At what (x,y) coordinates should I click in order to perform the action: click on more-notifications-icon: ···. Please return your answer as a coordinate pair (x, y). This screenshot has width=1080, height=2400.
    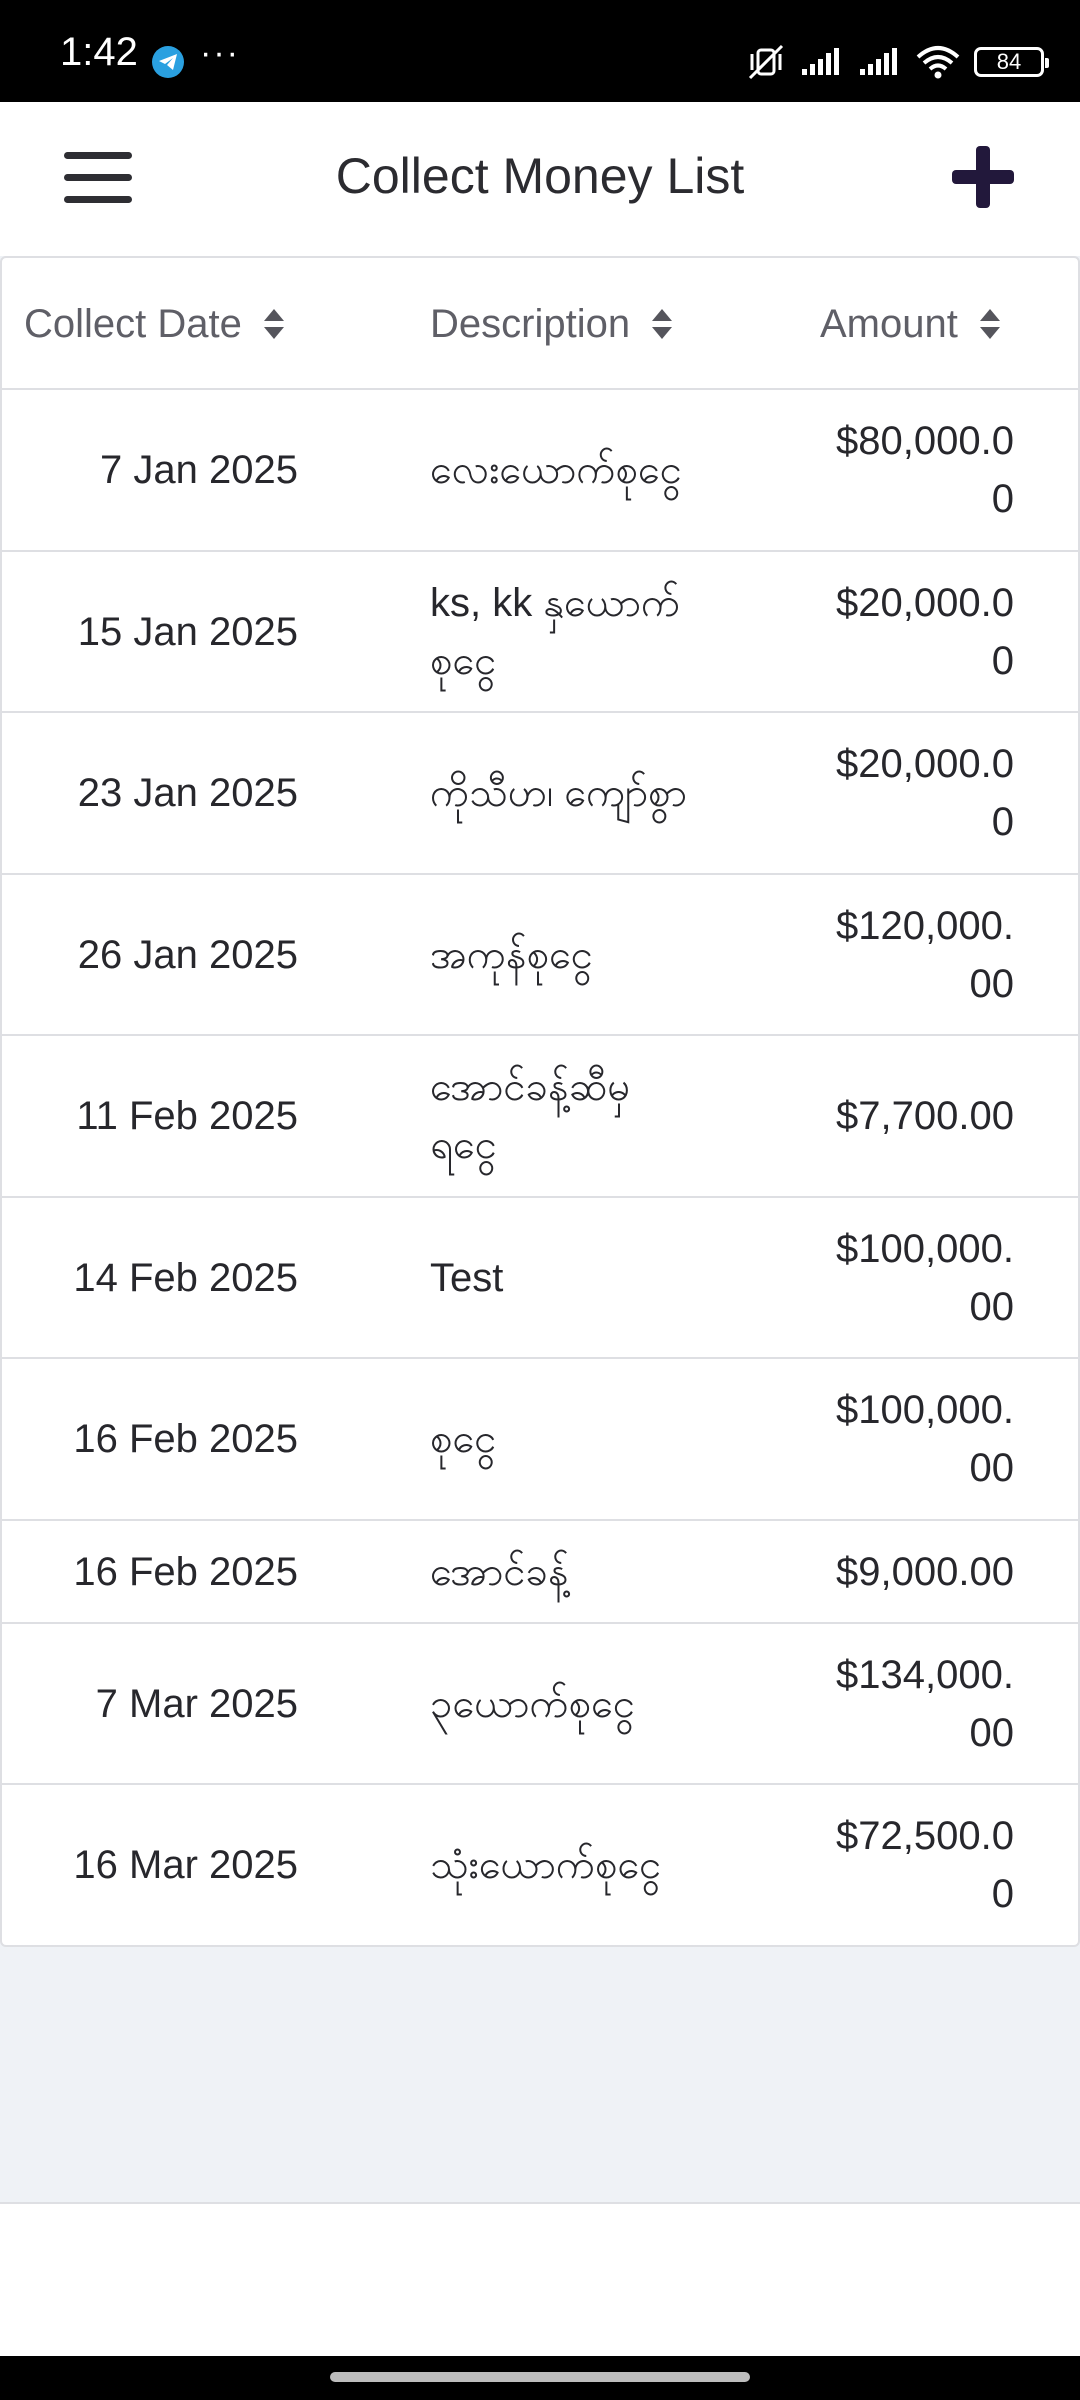
    Looking at the image, I should click on (220, 53).